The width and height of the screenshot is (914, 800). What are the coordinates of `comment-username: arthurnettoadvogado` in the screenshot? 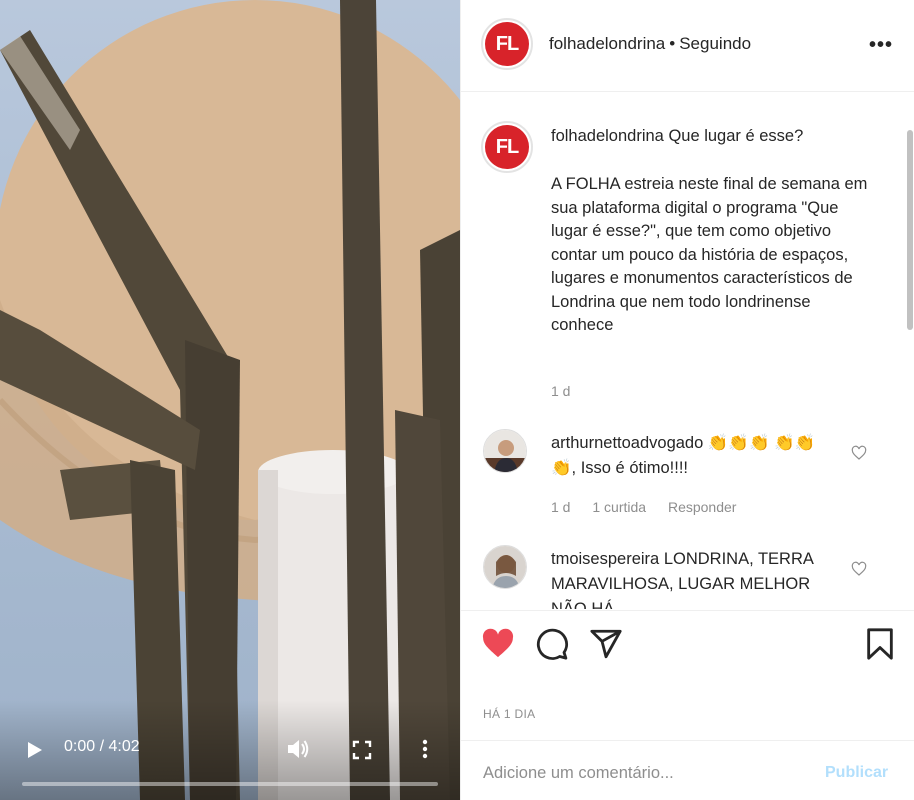 It's located at (627, 443).